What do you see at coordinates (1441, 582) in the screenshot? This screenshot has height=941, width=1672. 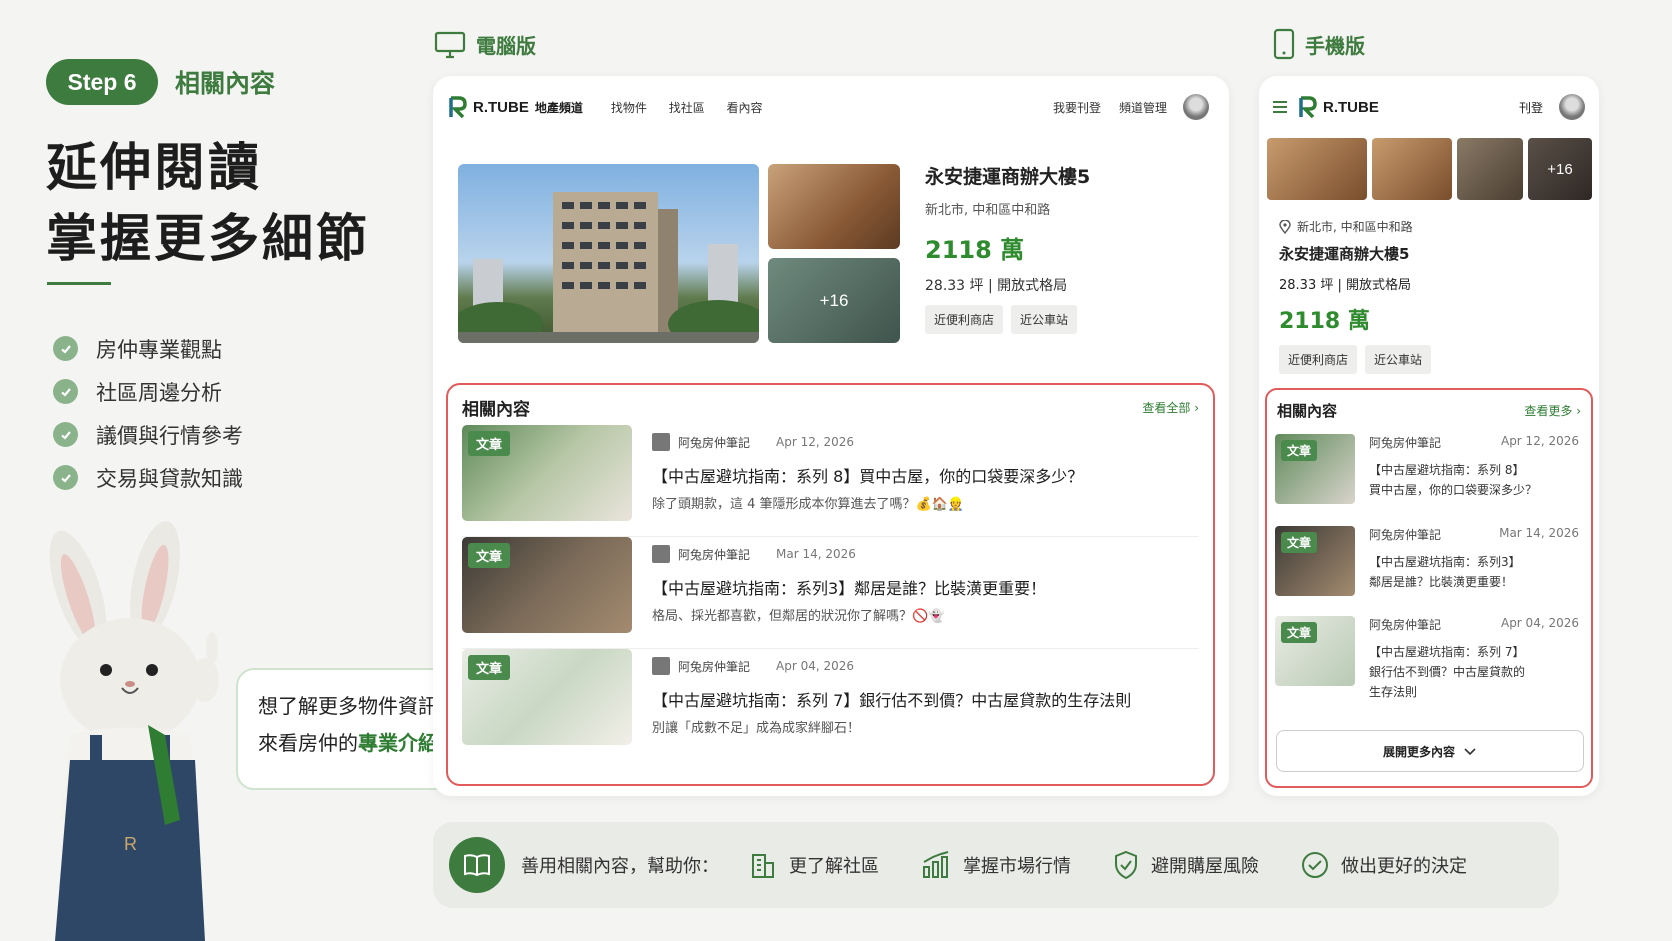 I see `article-title-line: 鄰居是誰？比裝潢更重要！` at bounding box center [1441, 582].